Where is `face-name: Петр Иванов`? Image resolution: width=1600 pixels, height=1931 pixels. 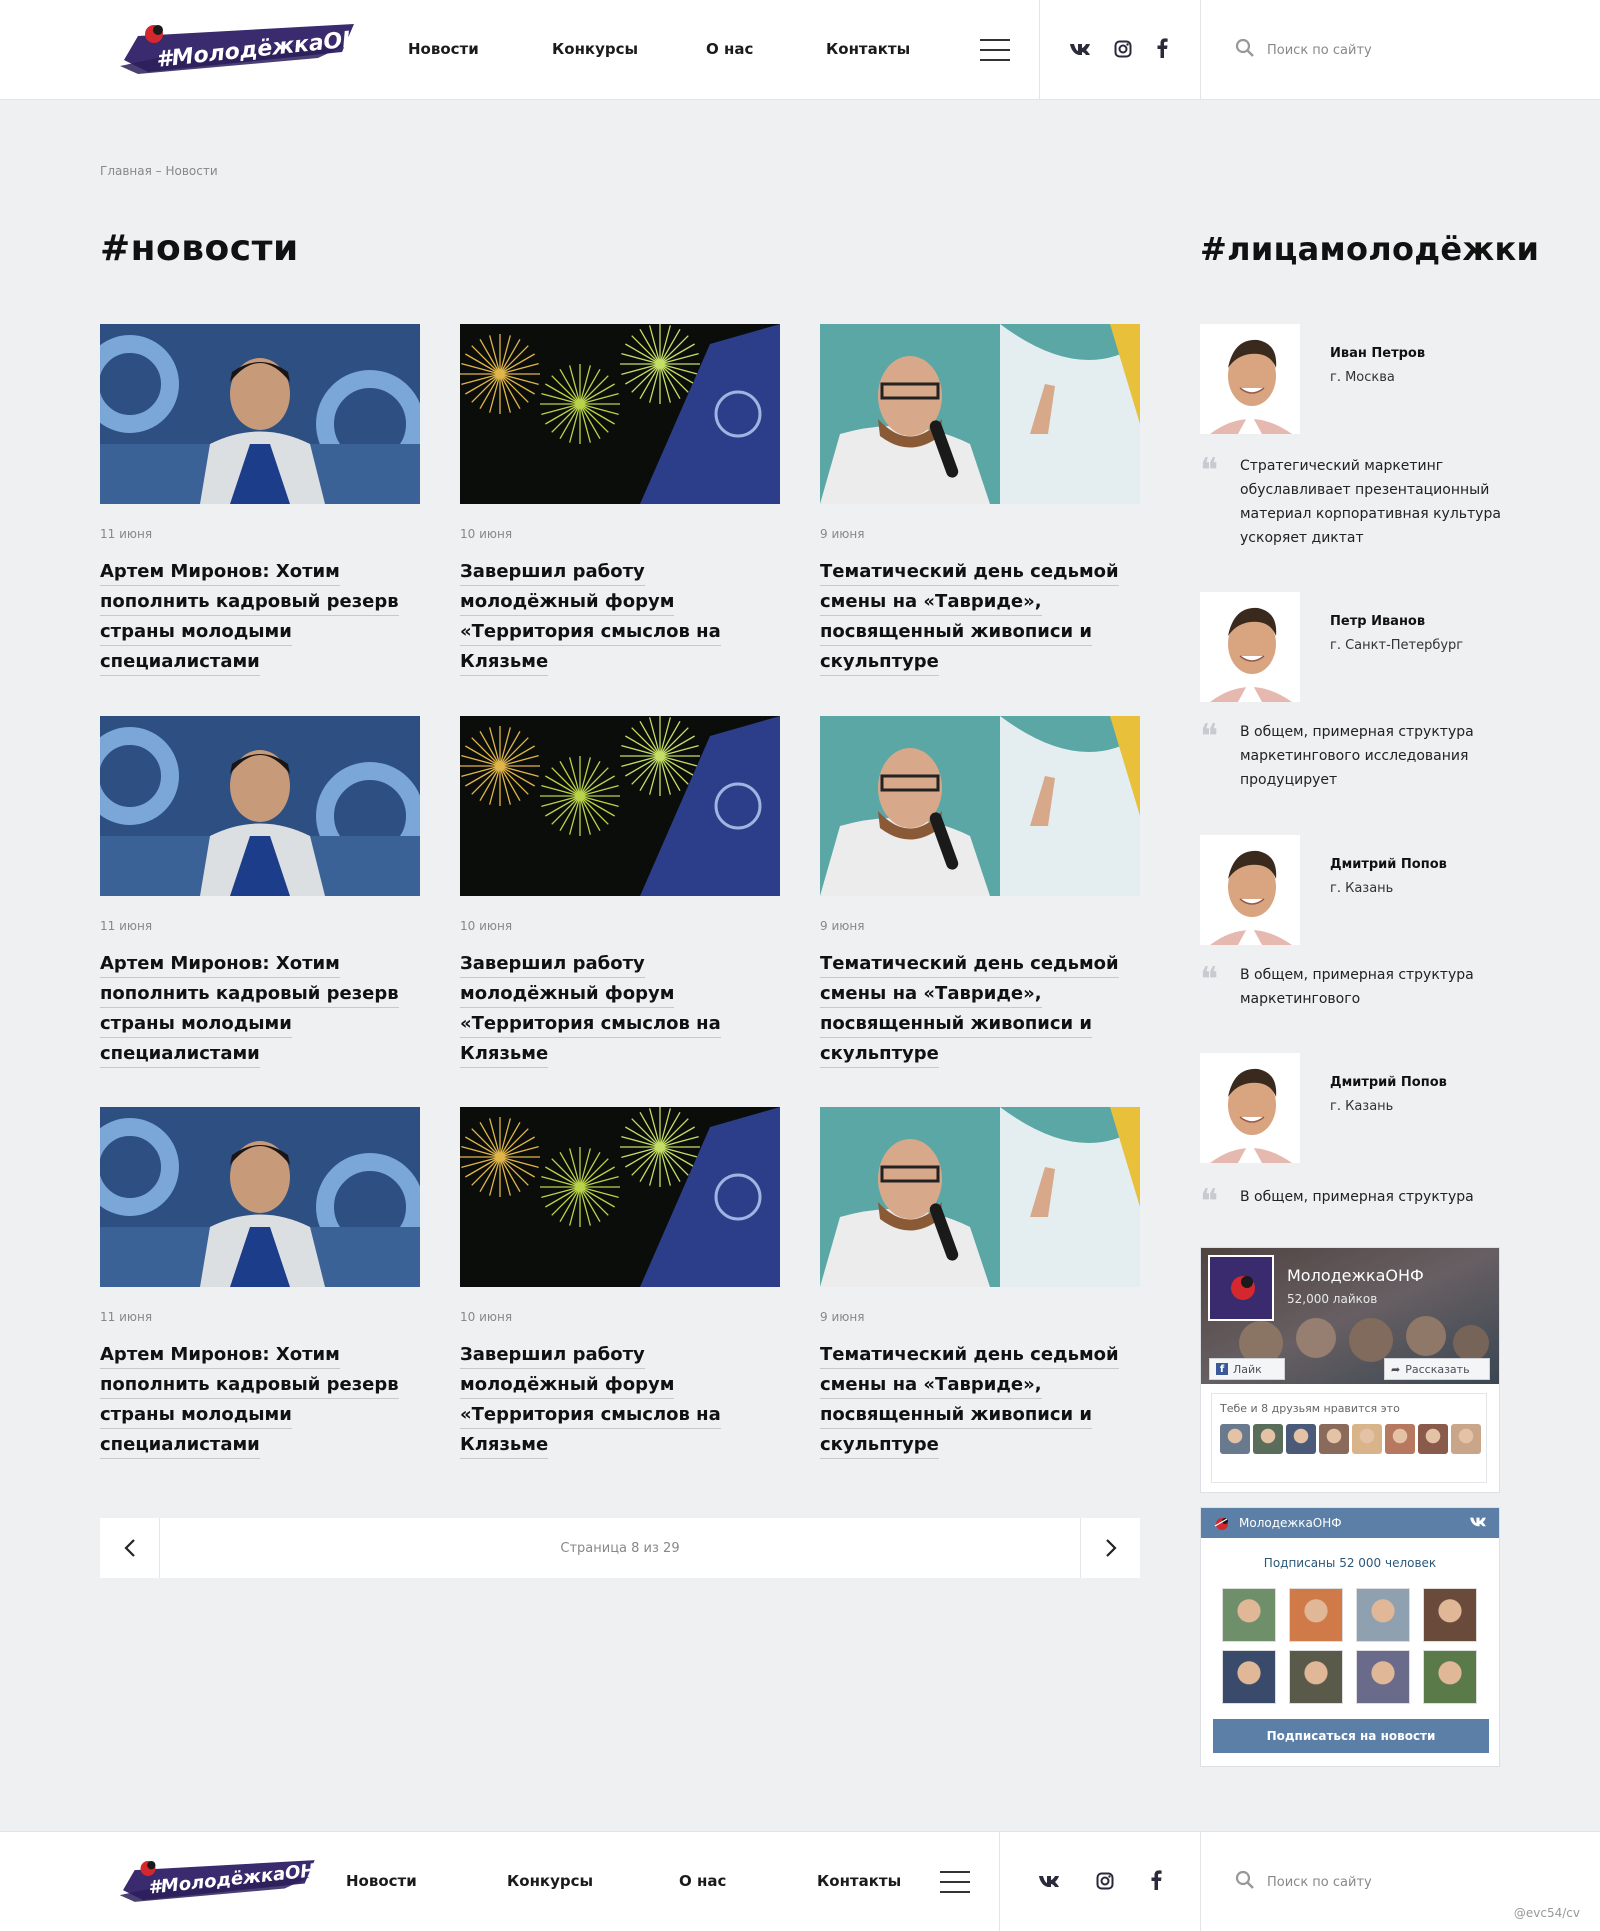 face-name: Петр Иванов is located at coordinates (1377, 621).